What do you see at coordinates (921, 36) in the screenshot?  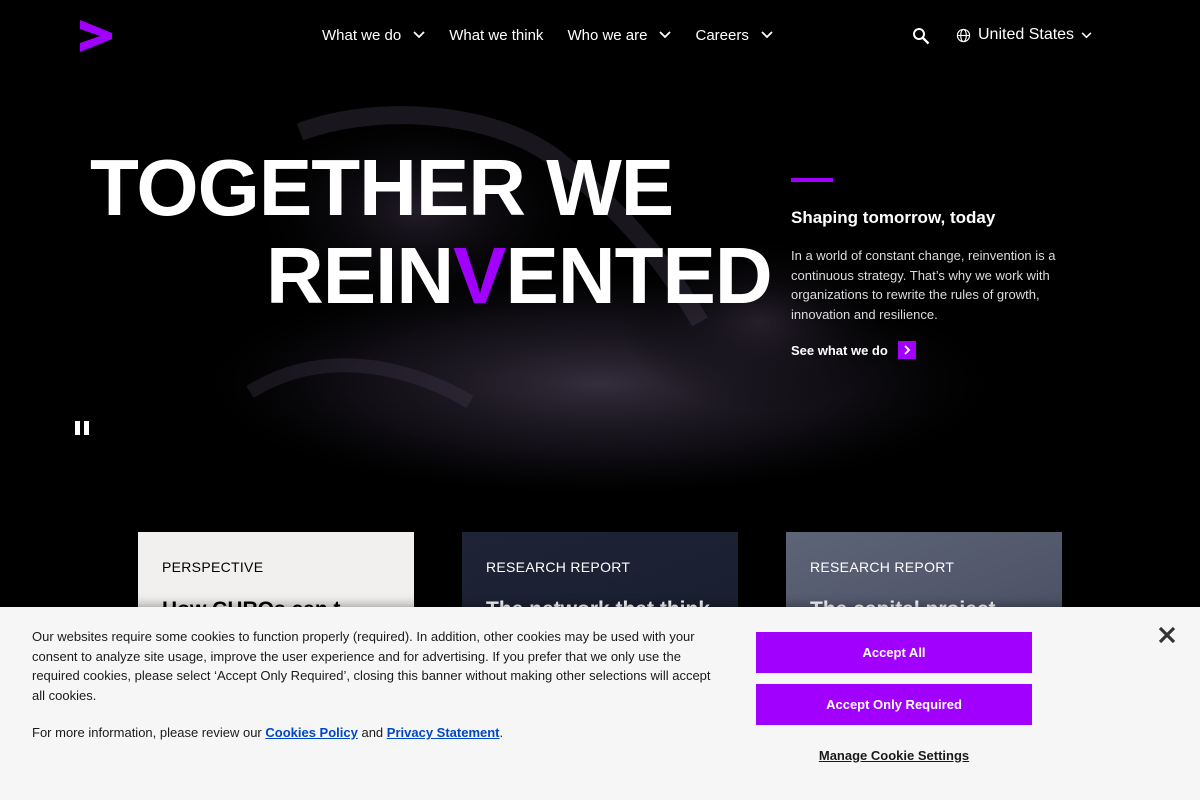 I see `search-icon` at bounding box center [921, 36].